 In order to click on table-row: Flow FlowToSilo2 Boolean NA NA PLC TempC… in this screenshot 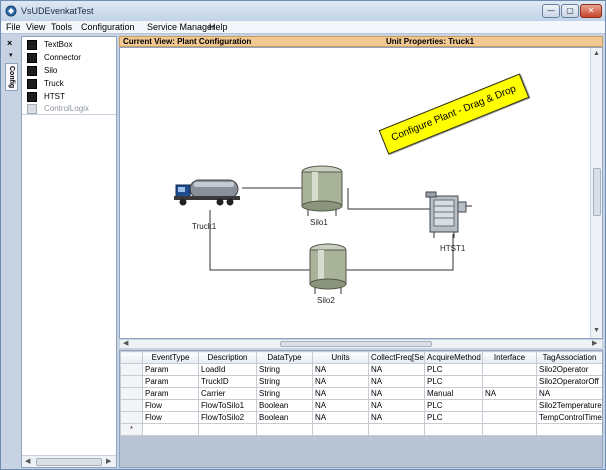, I will do `click(361, 417)`.